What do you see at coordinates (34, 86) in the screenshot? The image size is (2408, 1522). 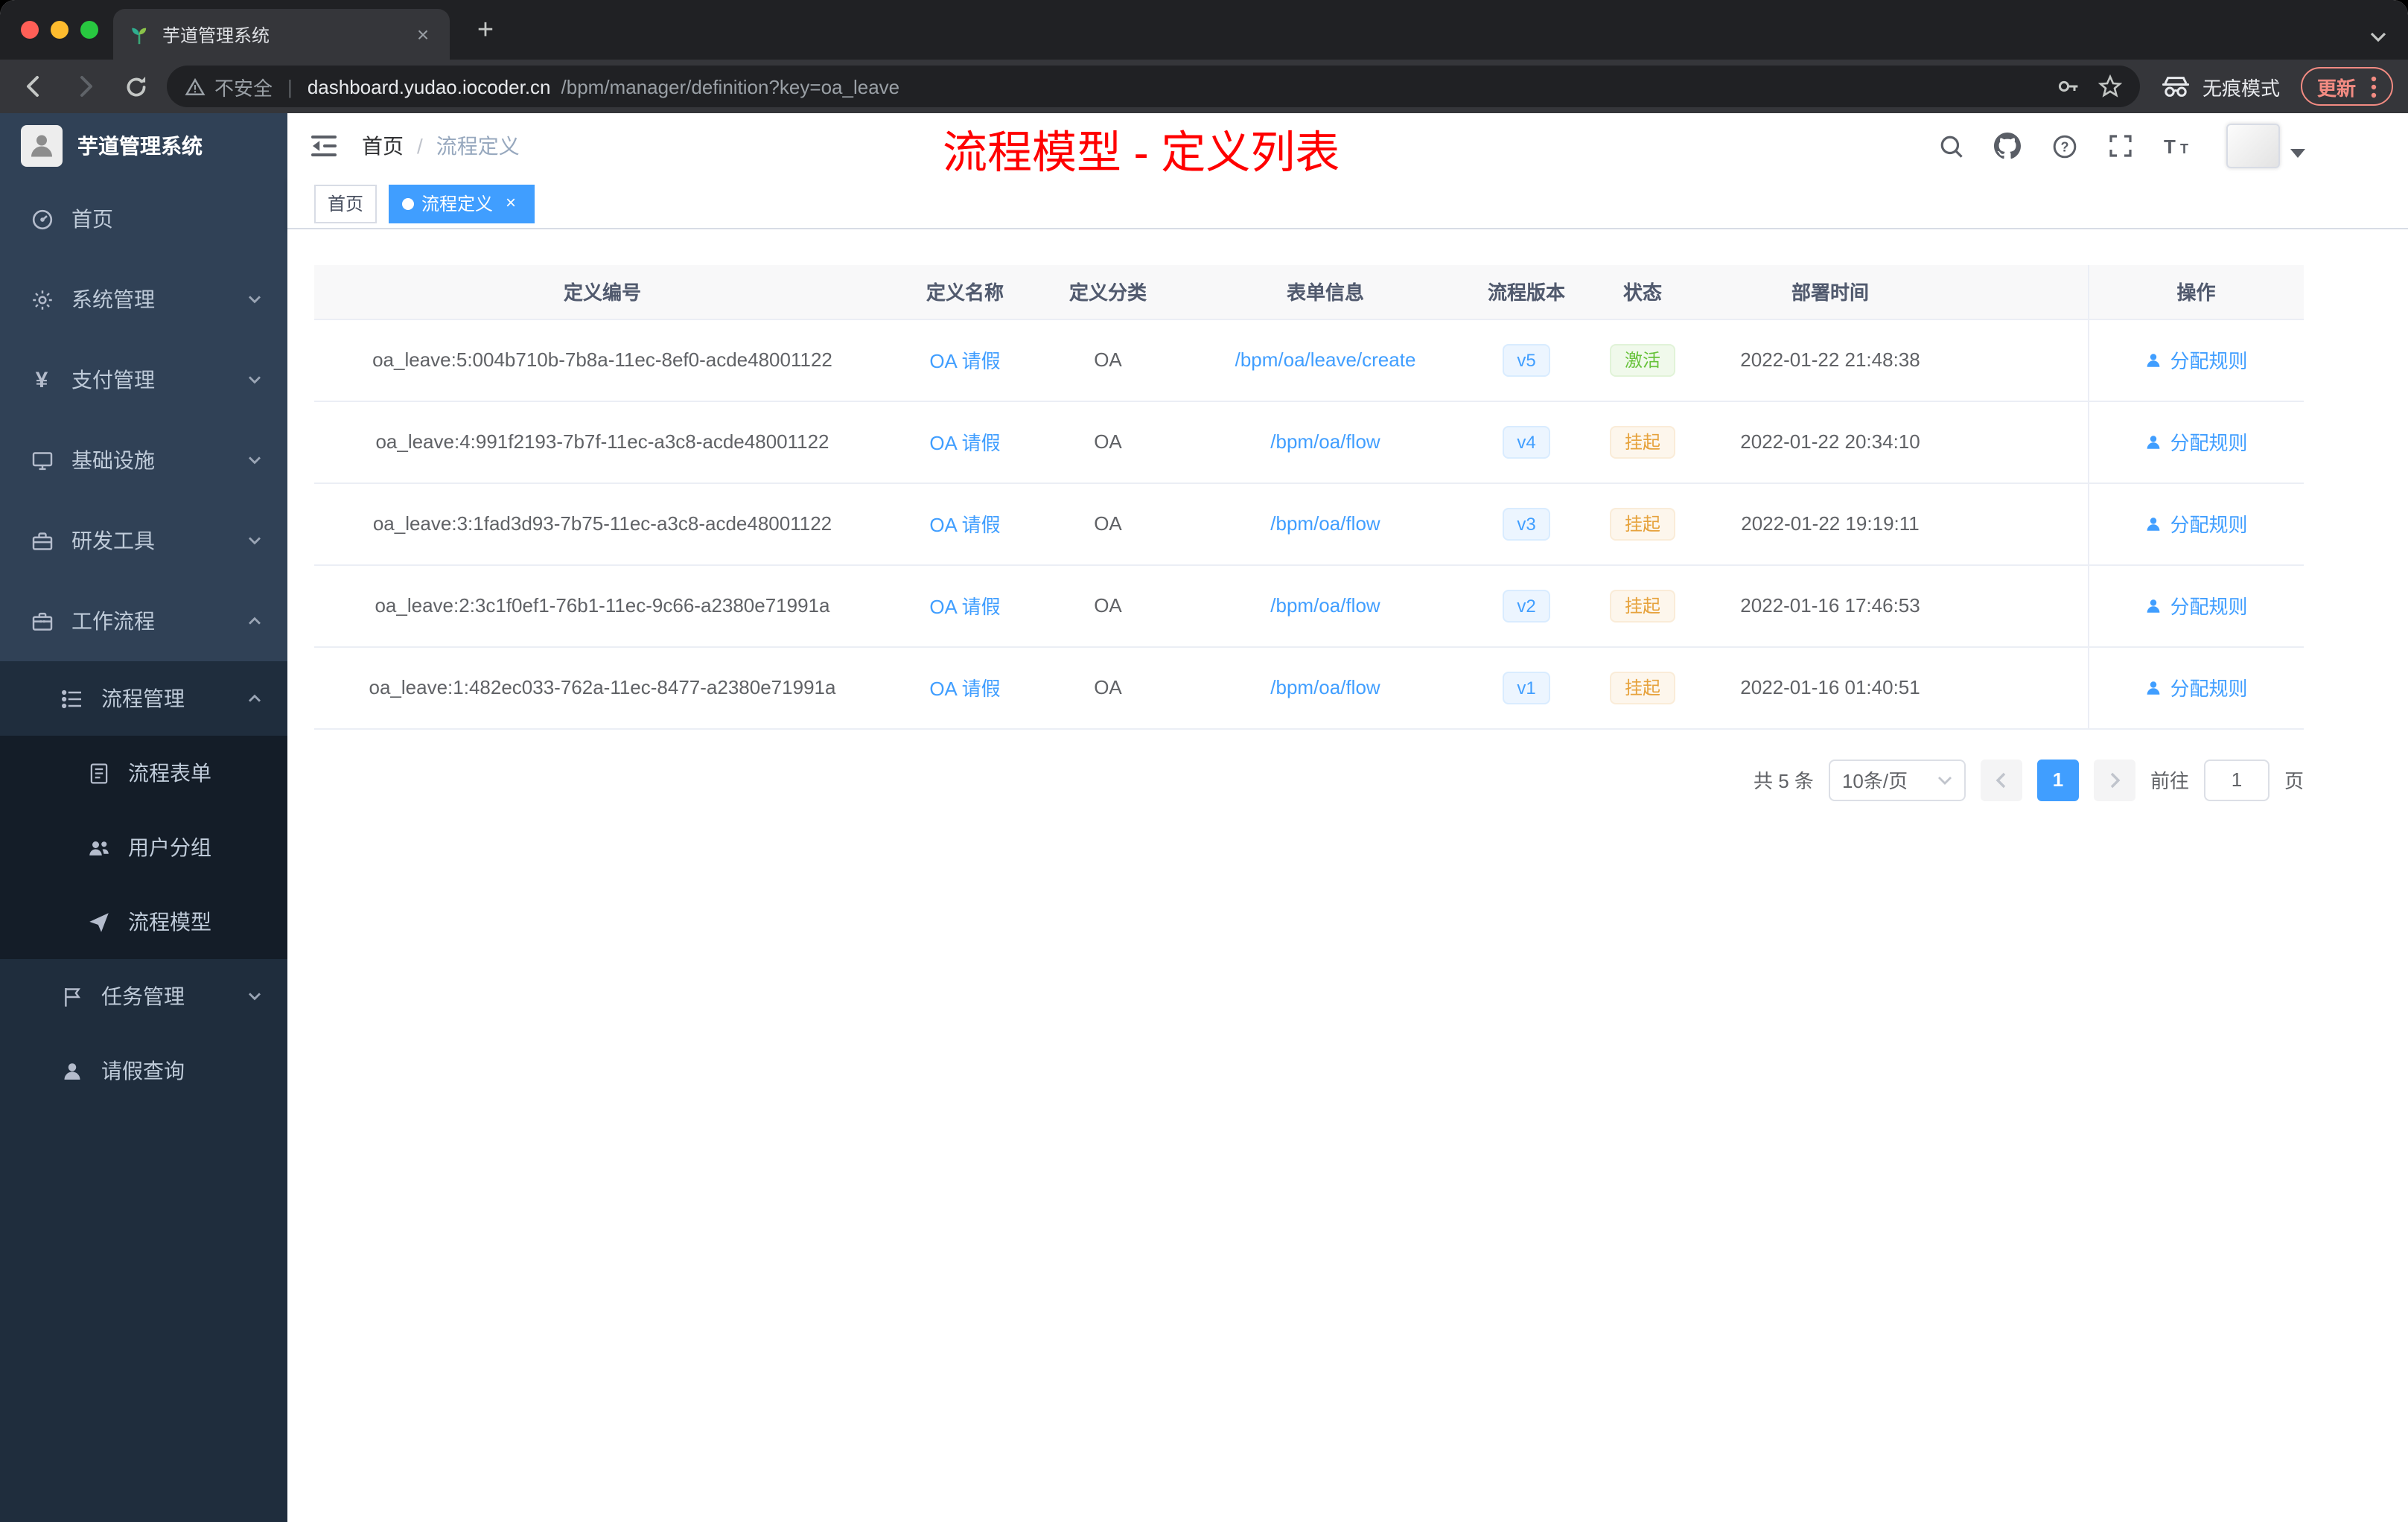 I see `back-icon` at bounding box center [34, 86].